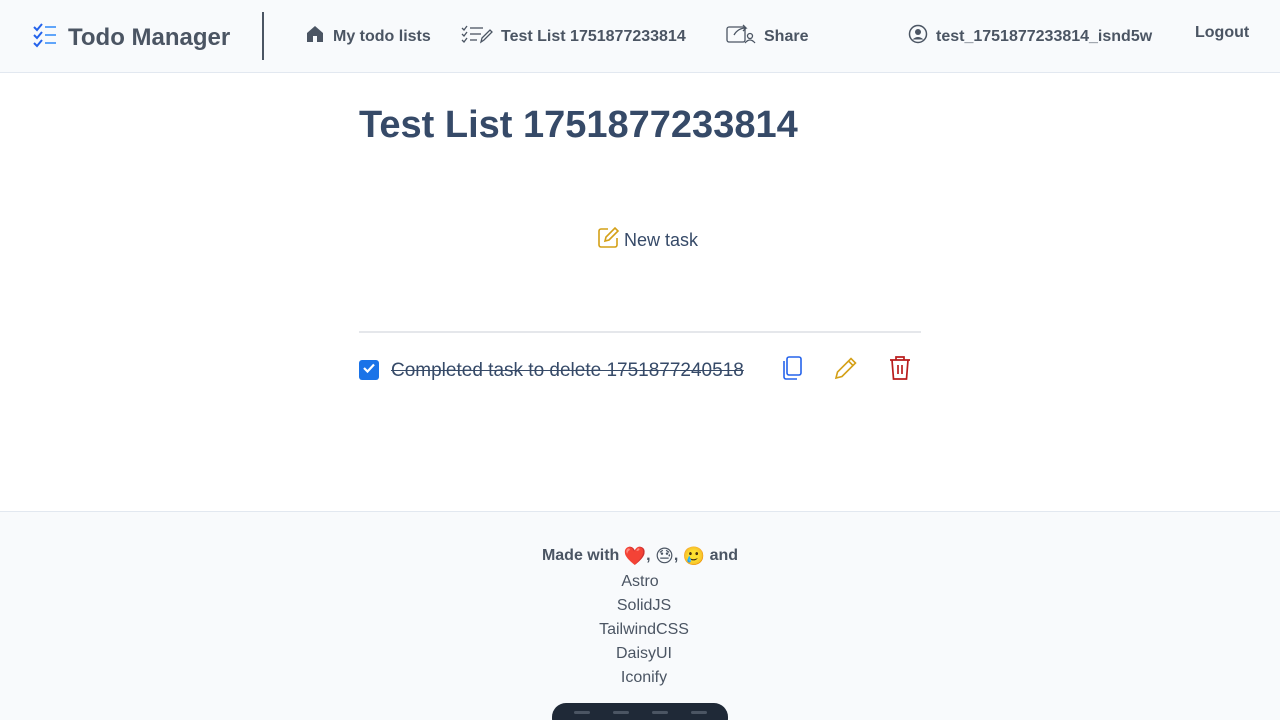 This screenshot has height=720, width=1280. I want to click on nav-share-label: Share, so click(786, 36).